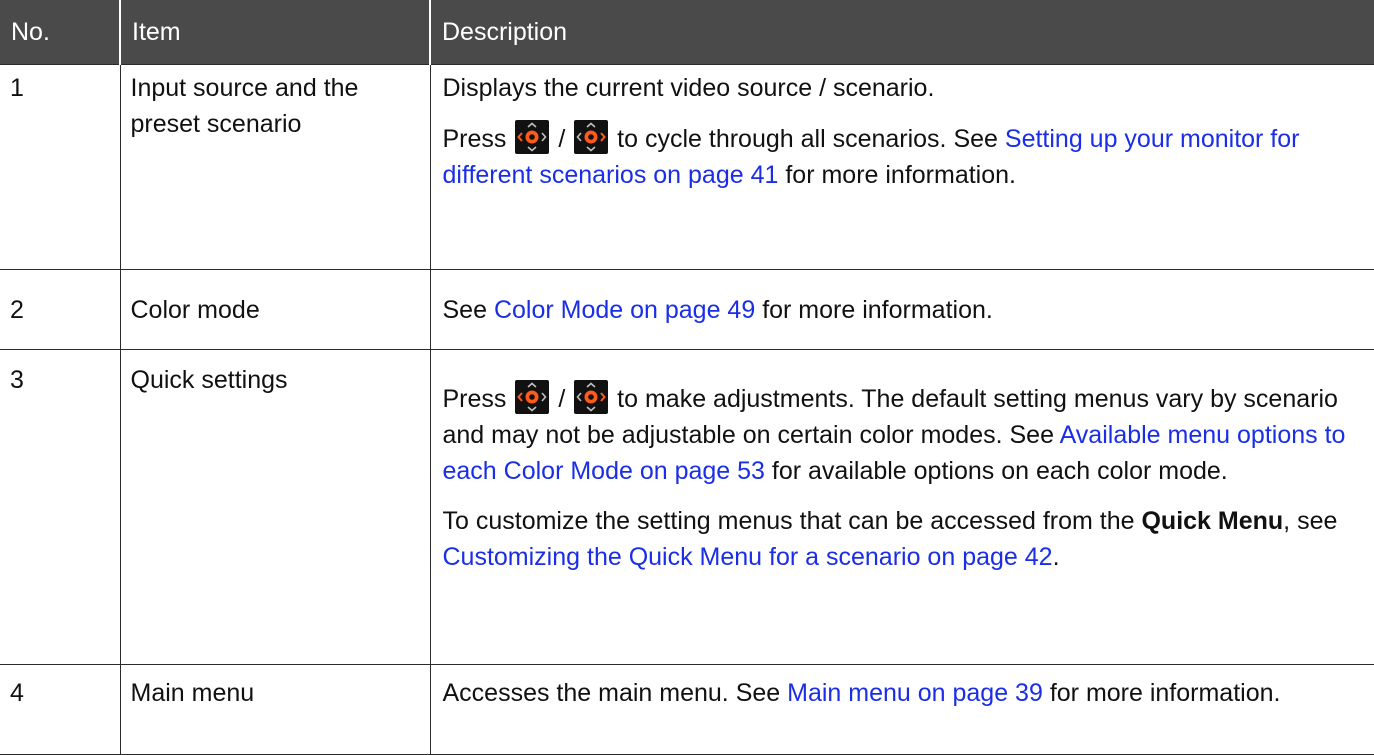 This screenshot has width=1374, height=755. Describe the element at coordinates (275, 507) in the screenshot. I see `row-item: Quick settings` at that location.